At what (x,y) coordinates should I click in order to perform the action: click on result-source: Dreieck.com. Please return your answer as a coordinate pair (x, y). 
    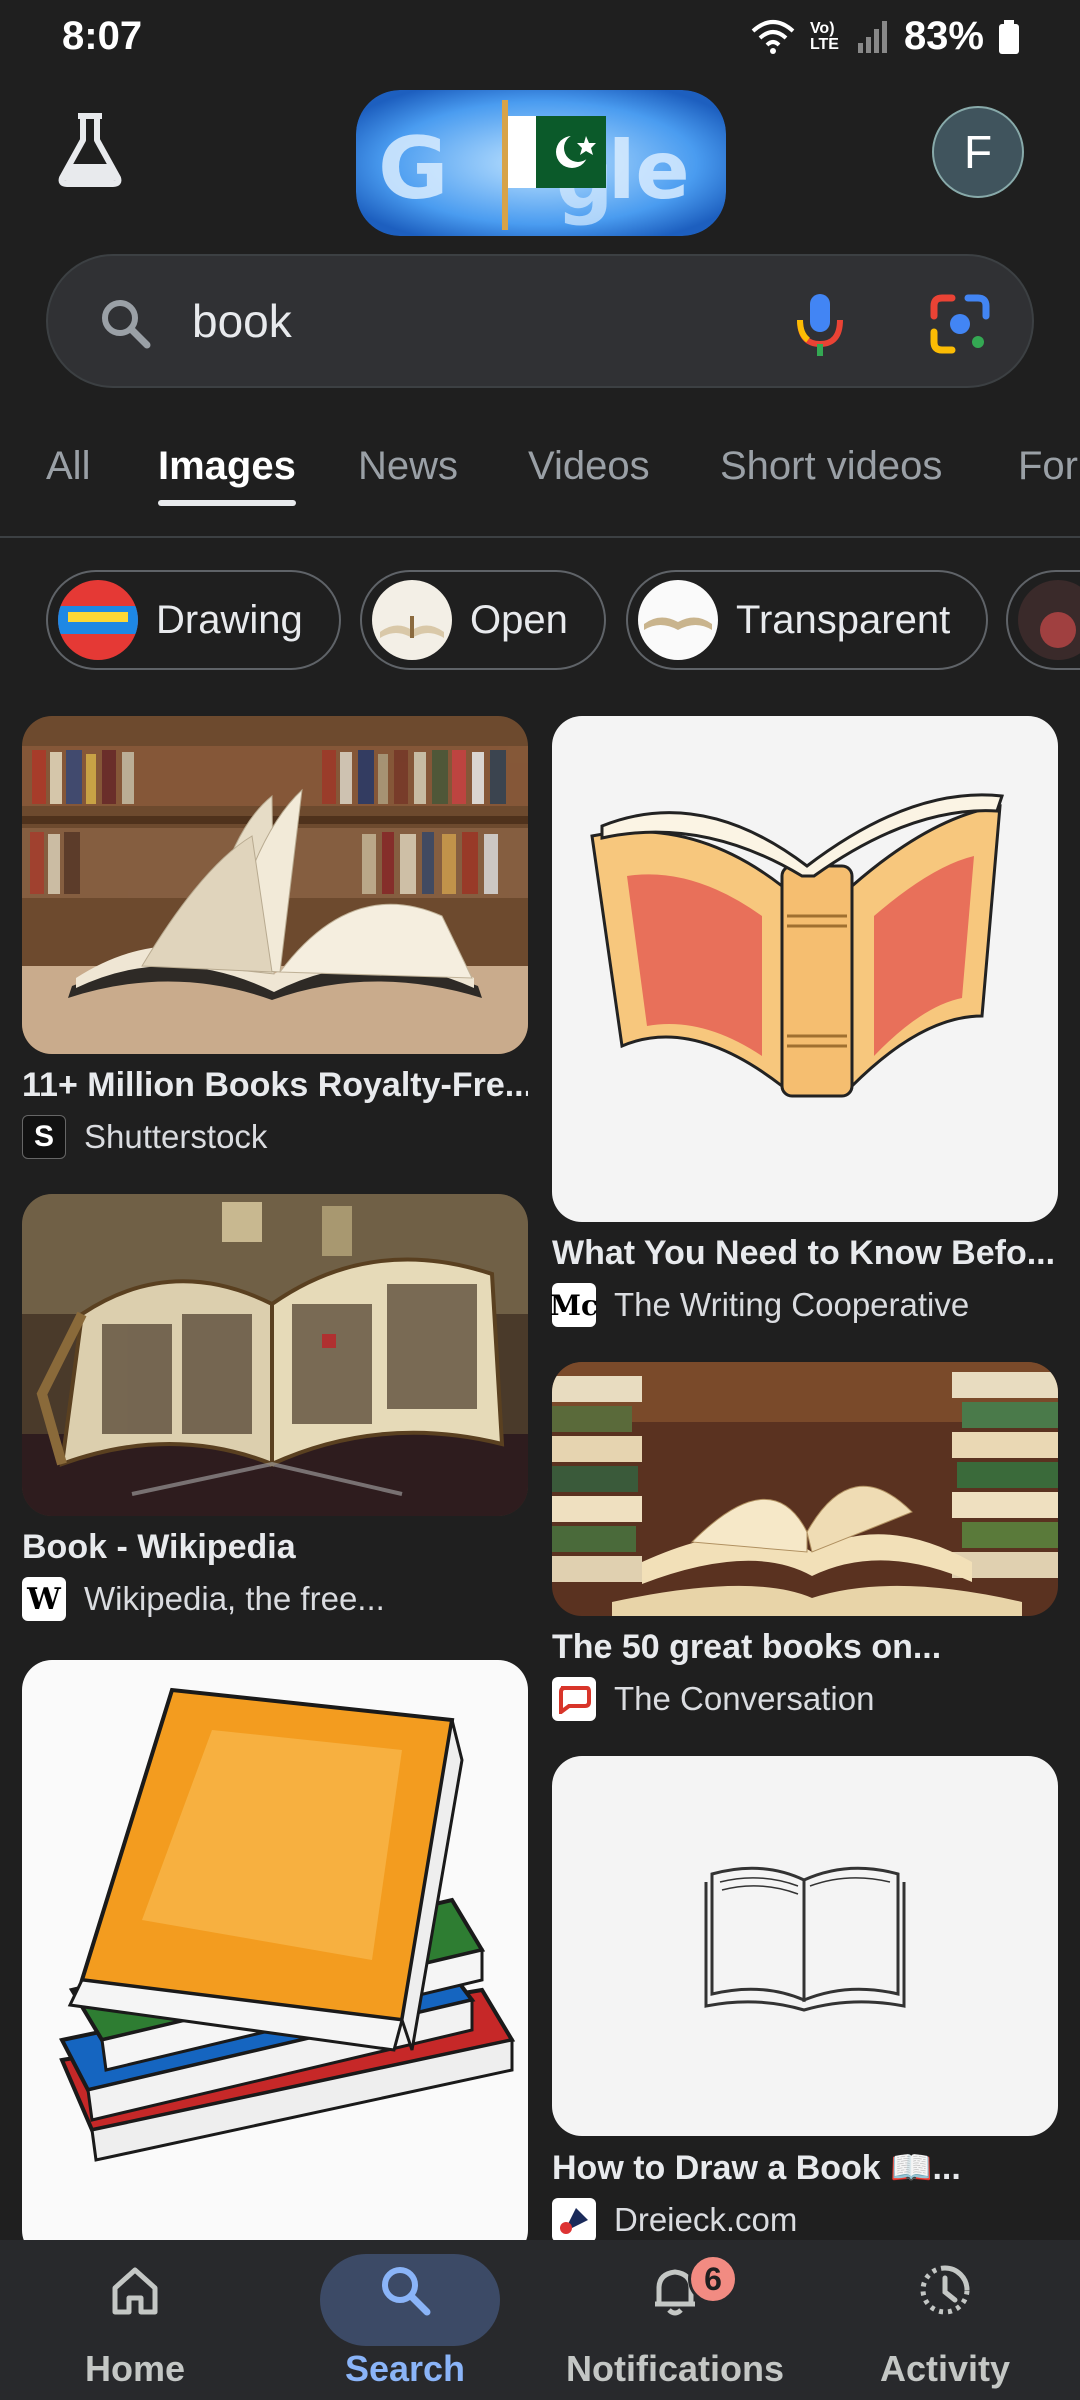
    Looking at the image, I should click on (805, 2220).